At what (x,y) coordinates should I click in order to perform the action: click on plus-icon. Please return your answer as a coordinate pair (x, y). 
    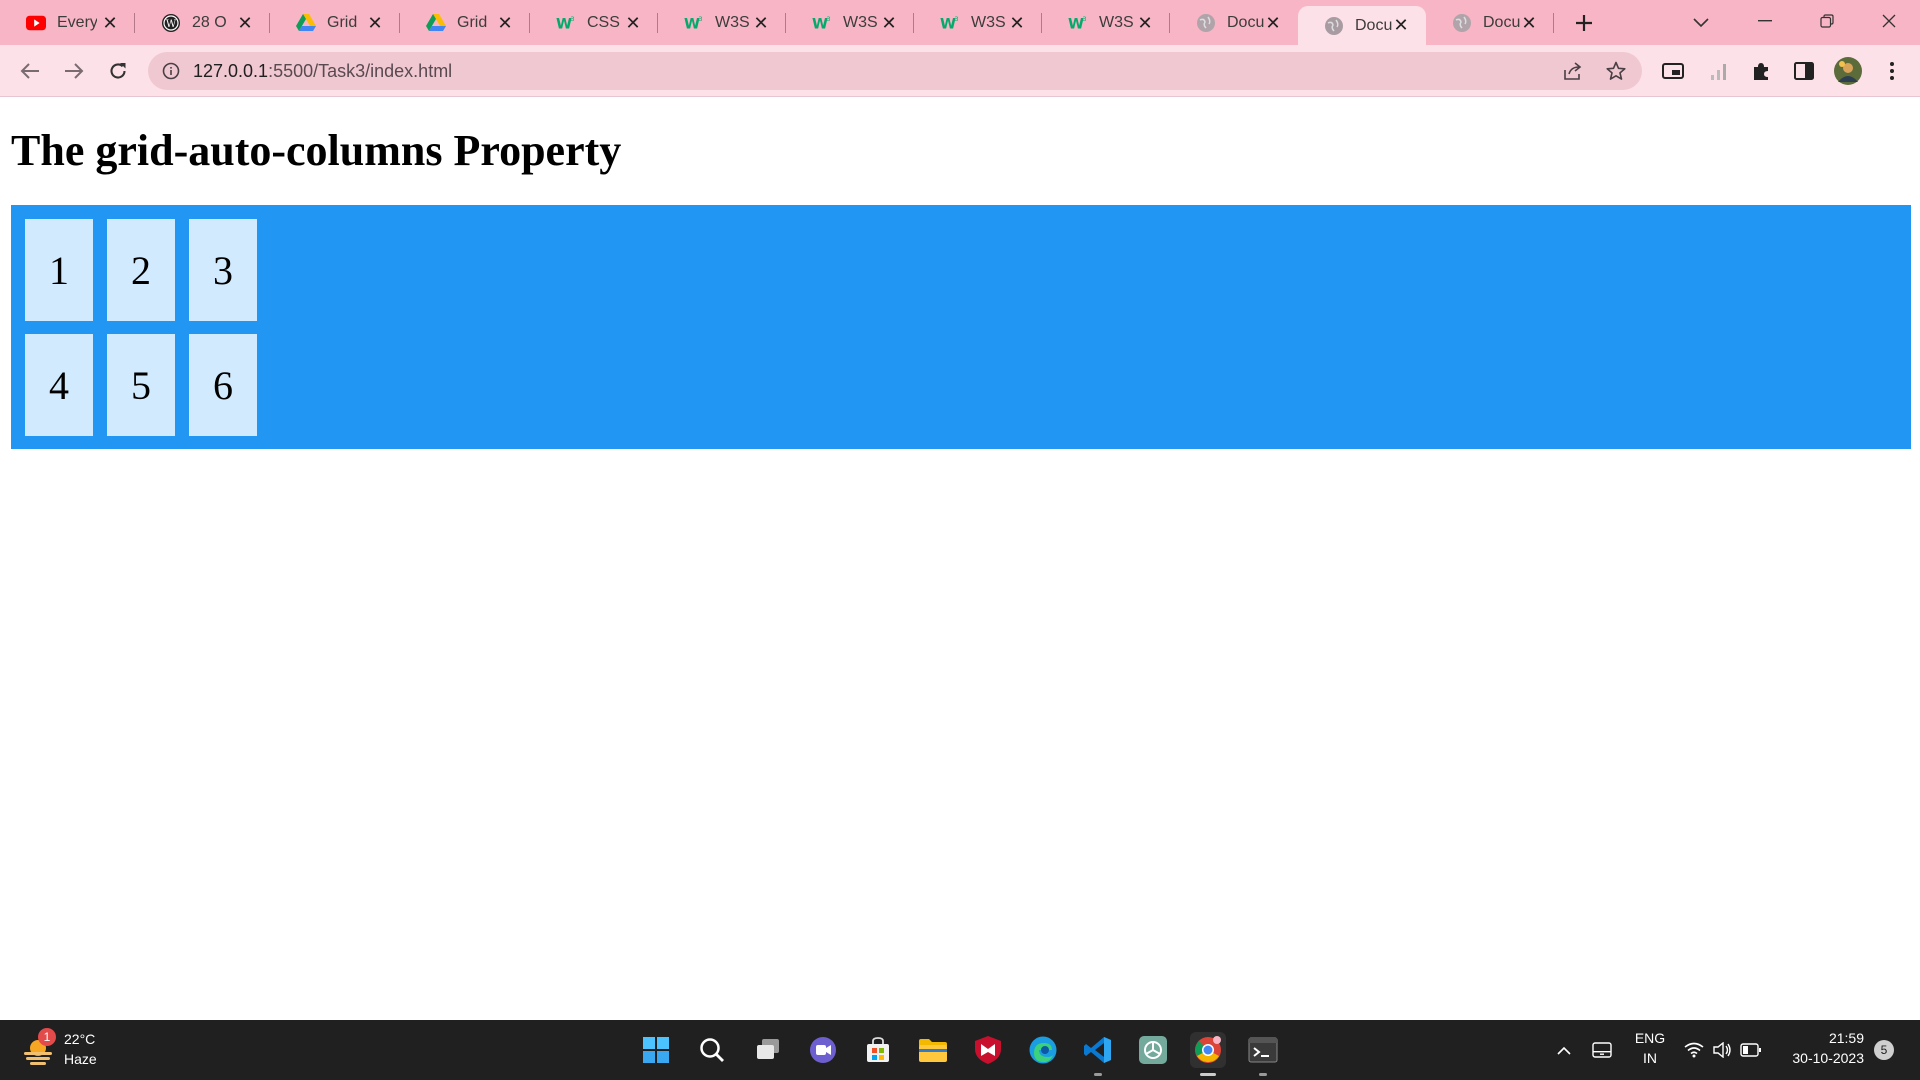
    Looking at the image, I should click on (1584, 23).